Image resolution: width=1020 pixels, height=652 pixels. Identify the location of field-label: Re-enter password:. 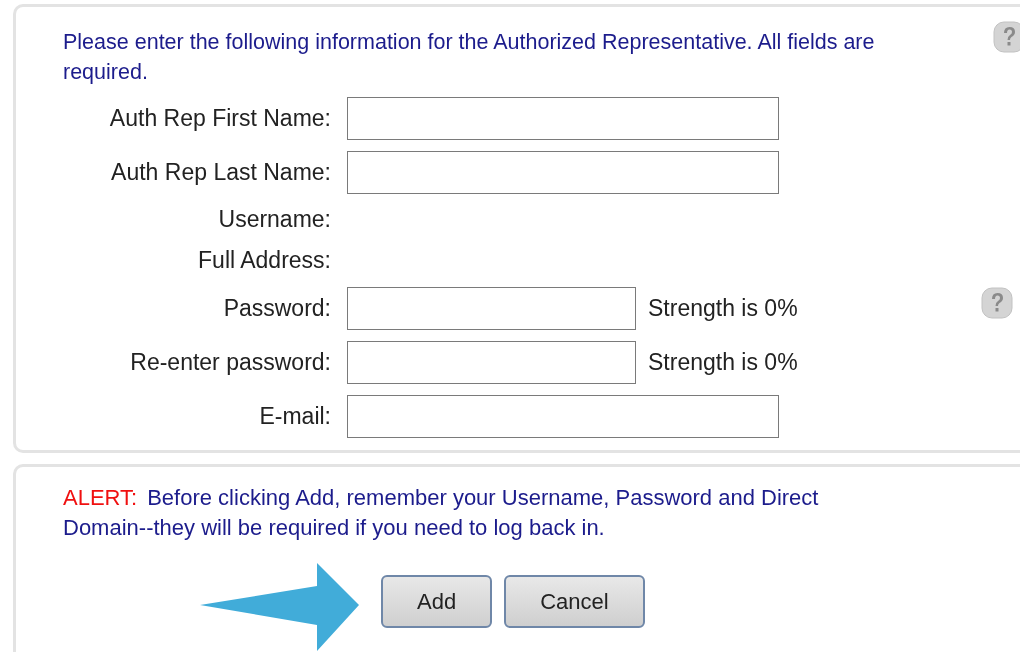
(230, 362).